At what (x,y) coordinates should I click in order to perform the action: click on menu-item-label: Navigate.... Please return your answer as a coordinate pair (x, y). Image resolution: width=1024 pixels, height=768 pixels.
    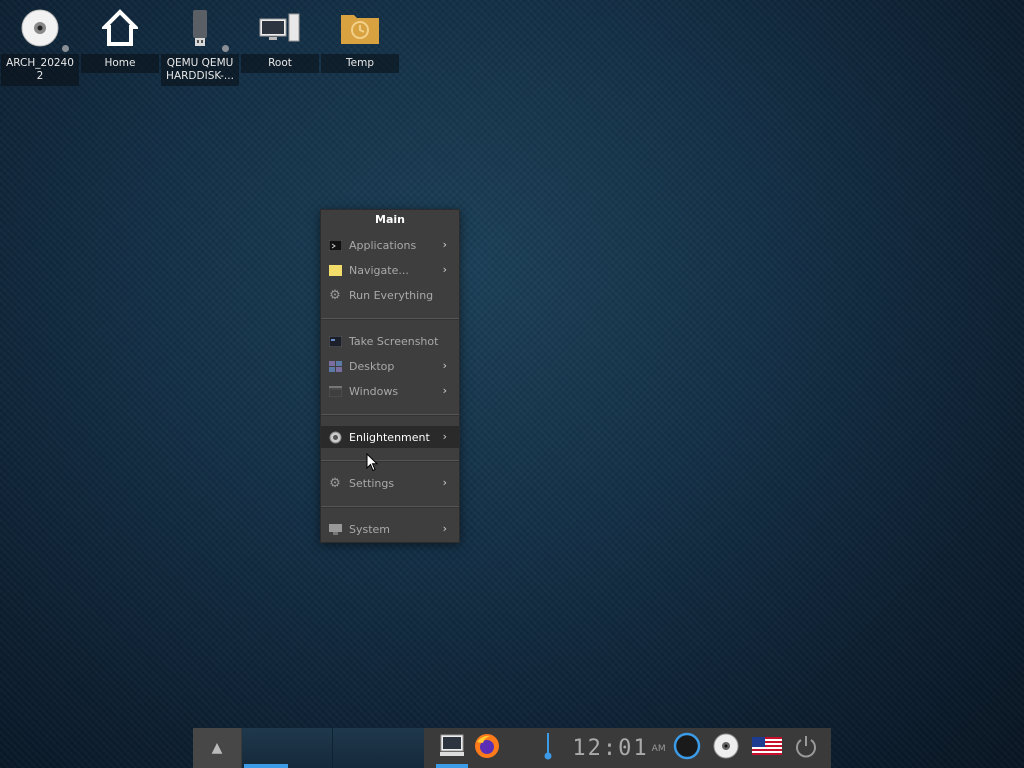
    Looking at the image, I should click on (379, 270).